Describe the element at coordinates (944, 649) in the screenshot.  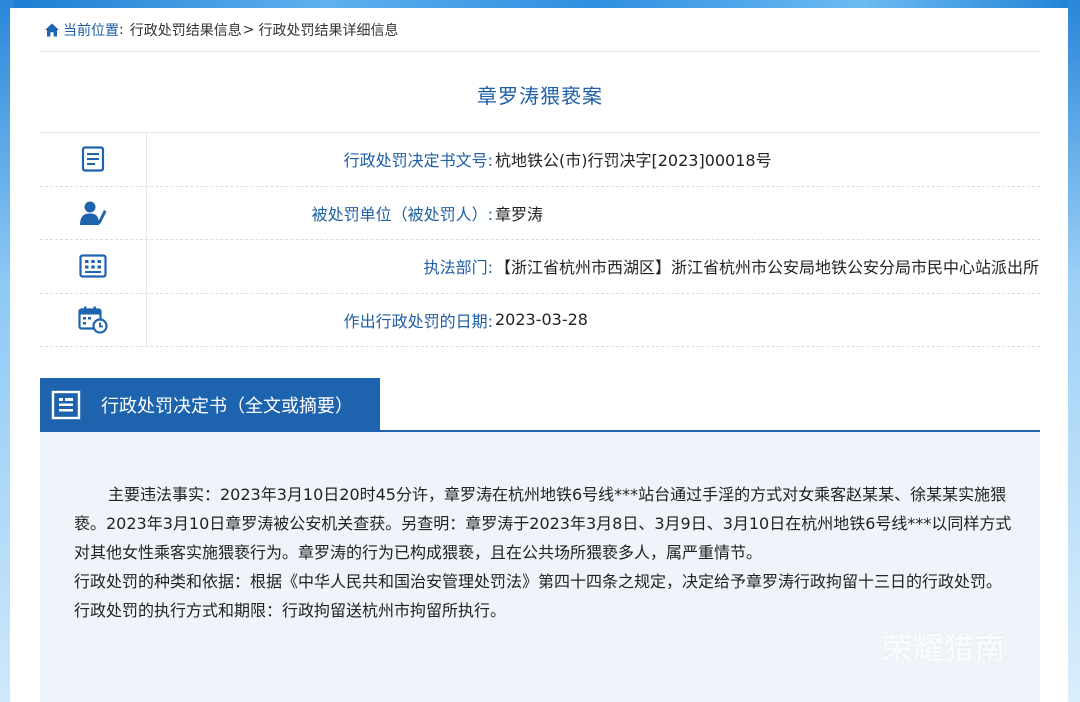
I see `watermark-logo: 荣耀猎南` at that location.